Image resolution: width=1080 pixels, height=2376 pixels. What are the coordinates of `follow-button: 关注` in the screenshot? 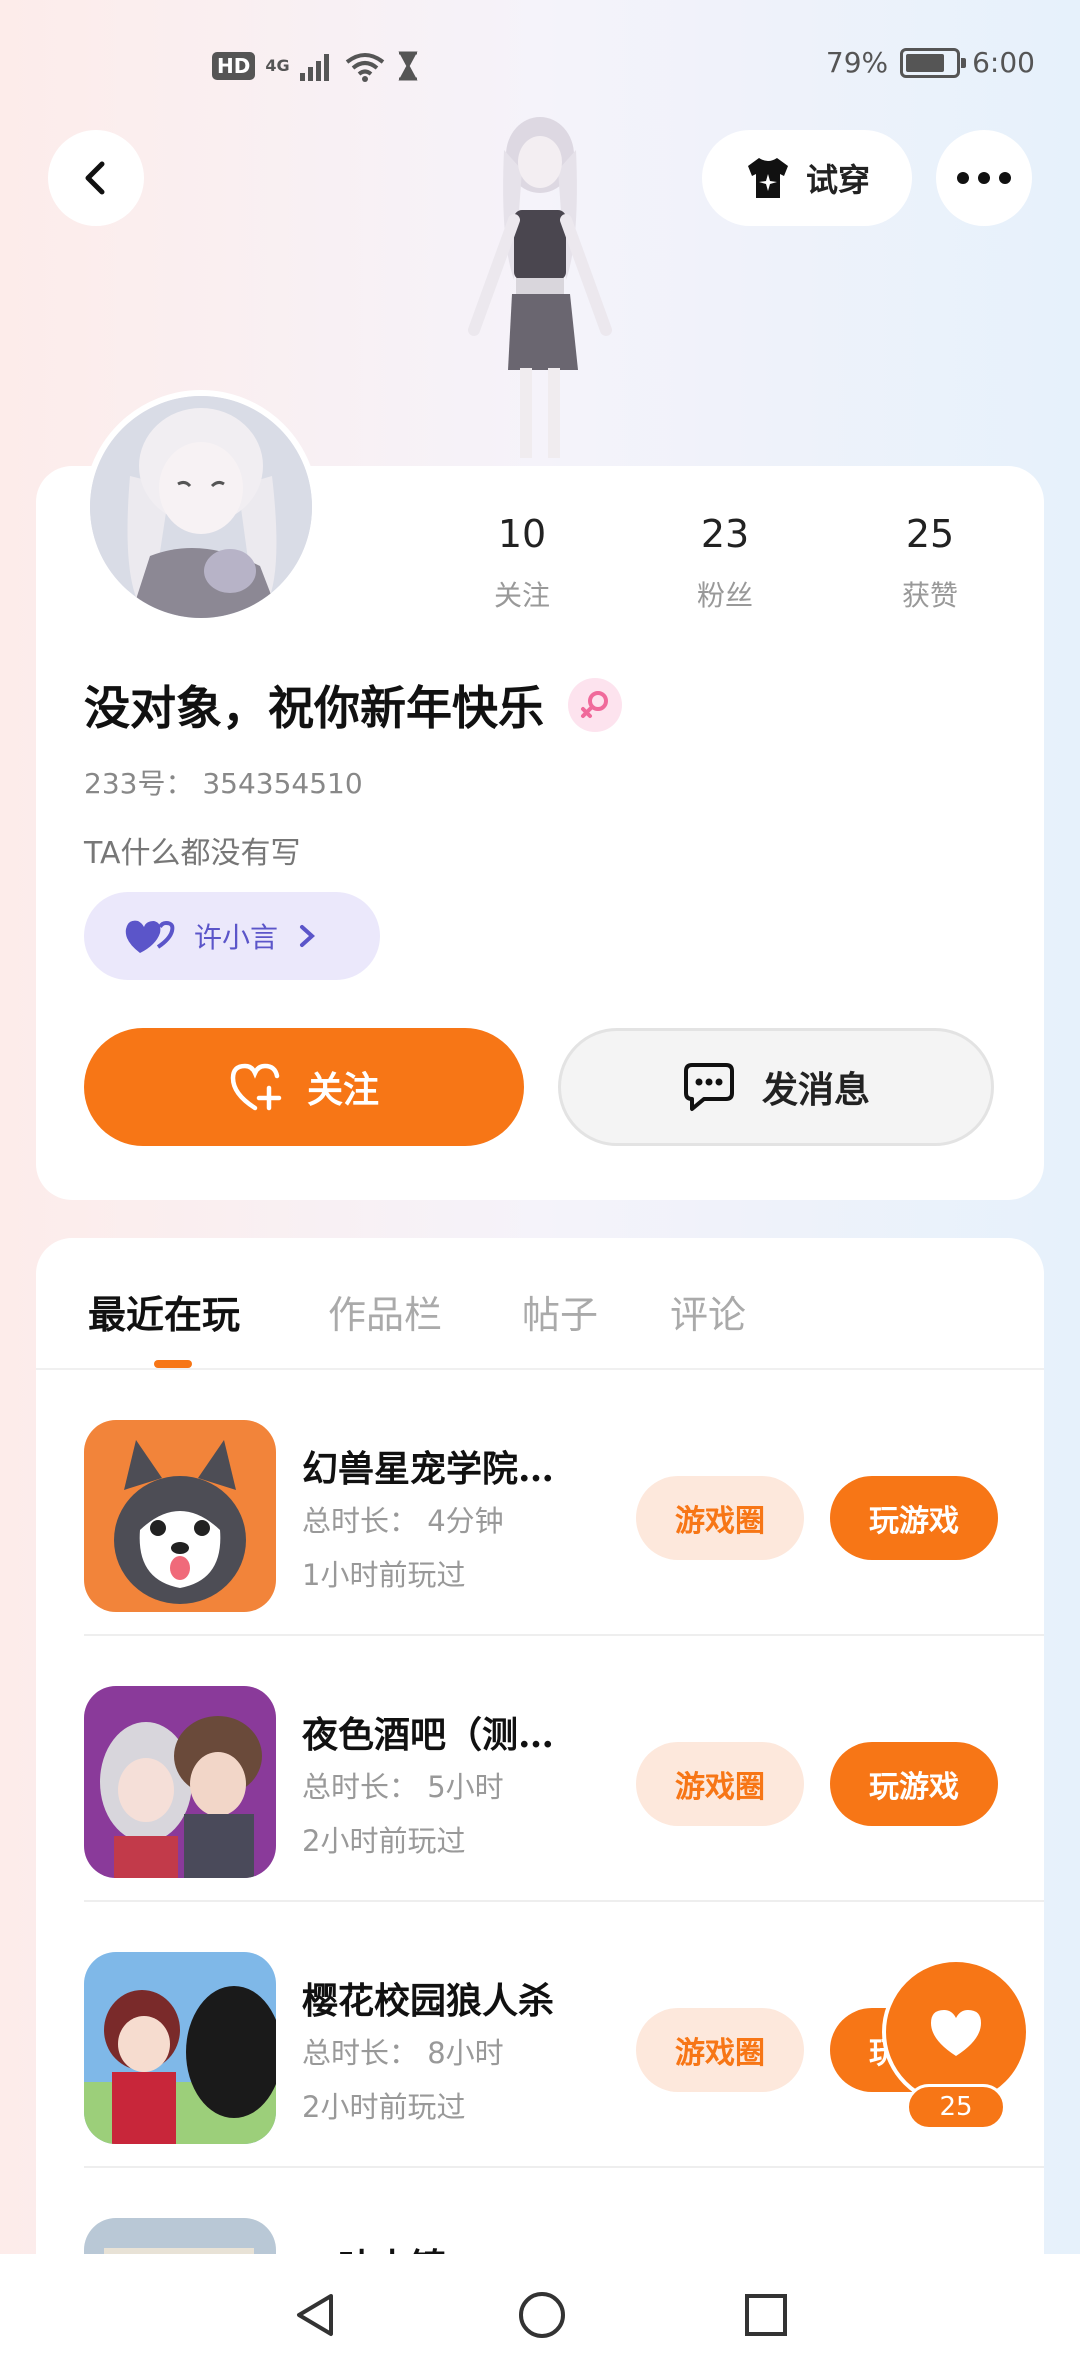 It's located at (304, 1087).